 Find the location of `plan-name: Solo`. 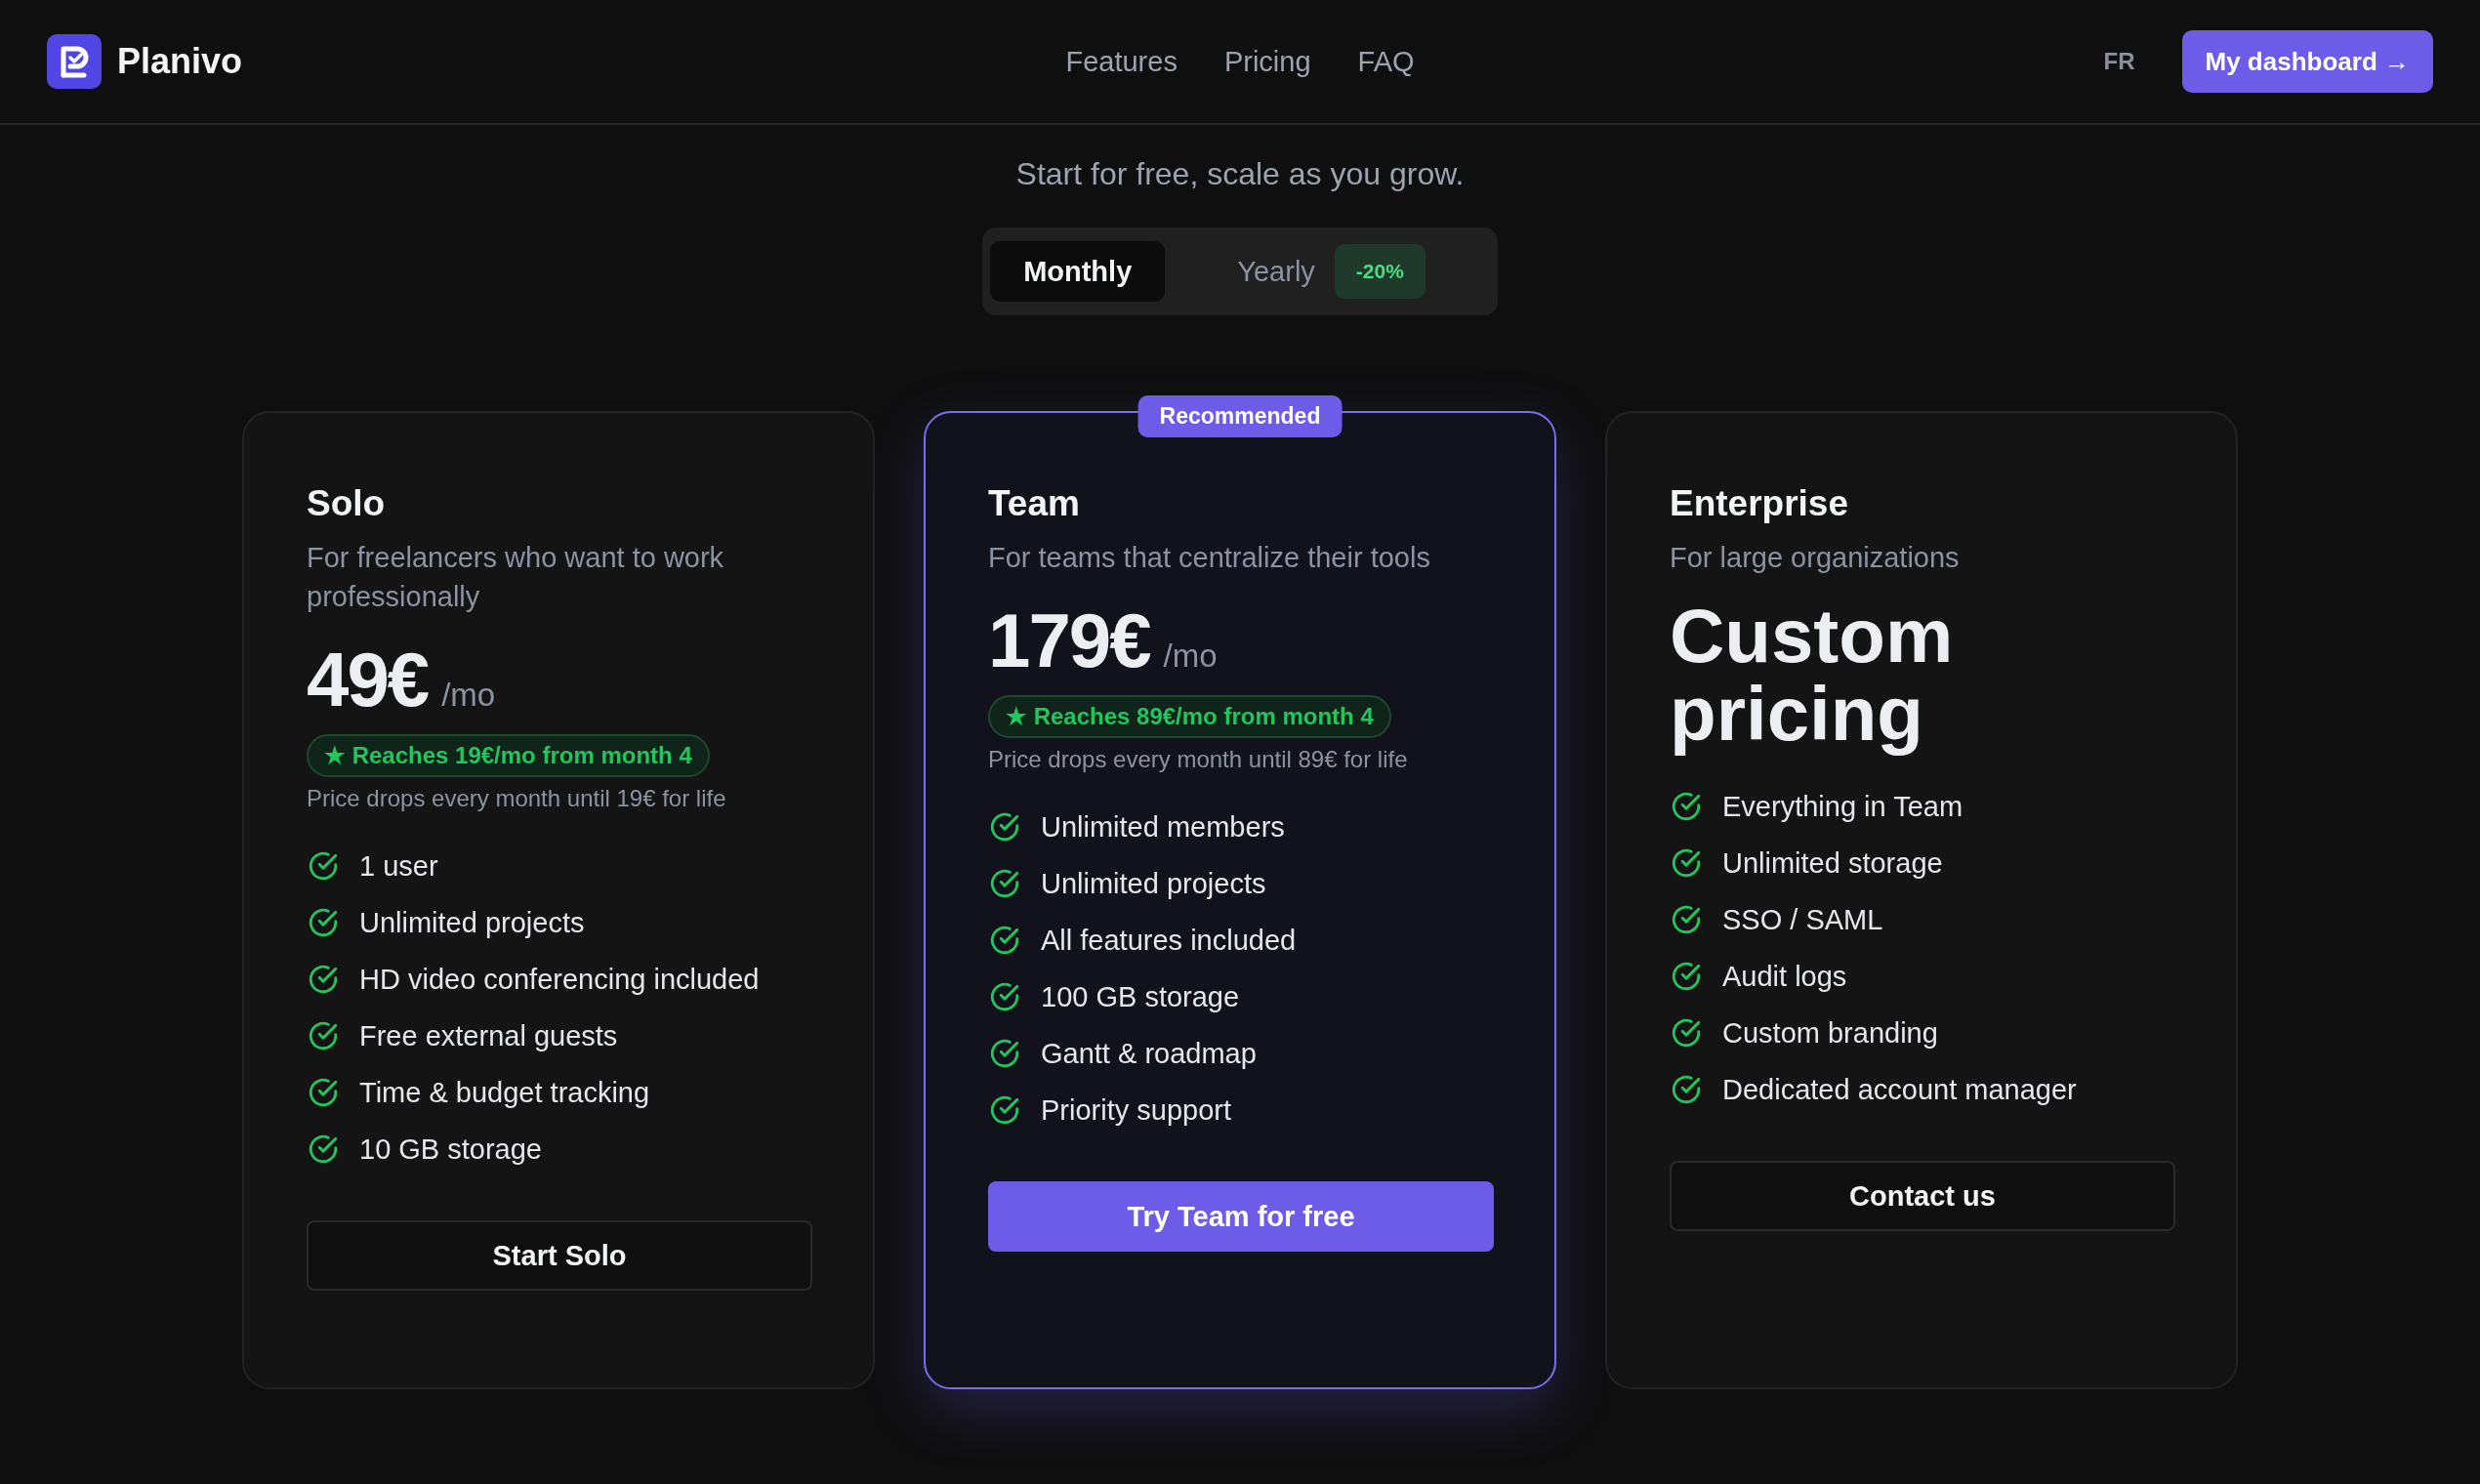

plan-name: Solo is located at coordinates (346, 504).